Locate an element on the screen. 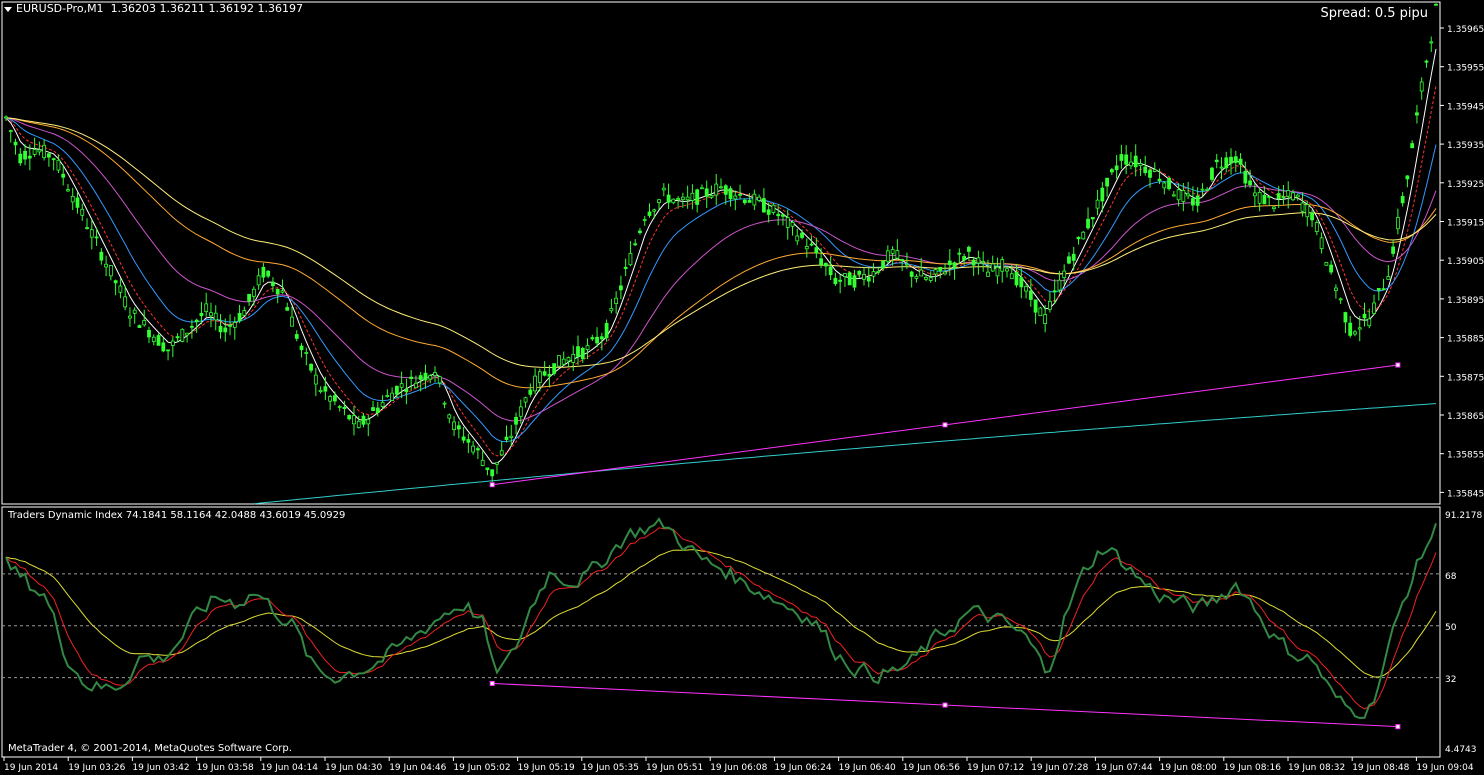  time-label: 19 Jun 08:48 is located at coordinates (1380, 768).